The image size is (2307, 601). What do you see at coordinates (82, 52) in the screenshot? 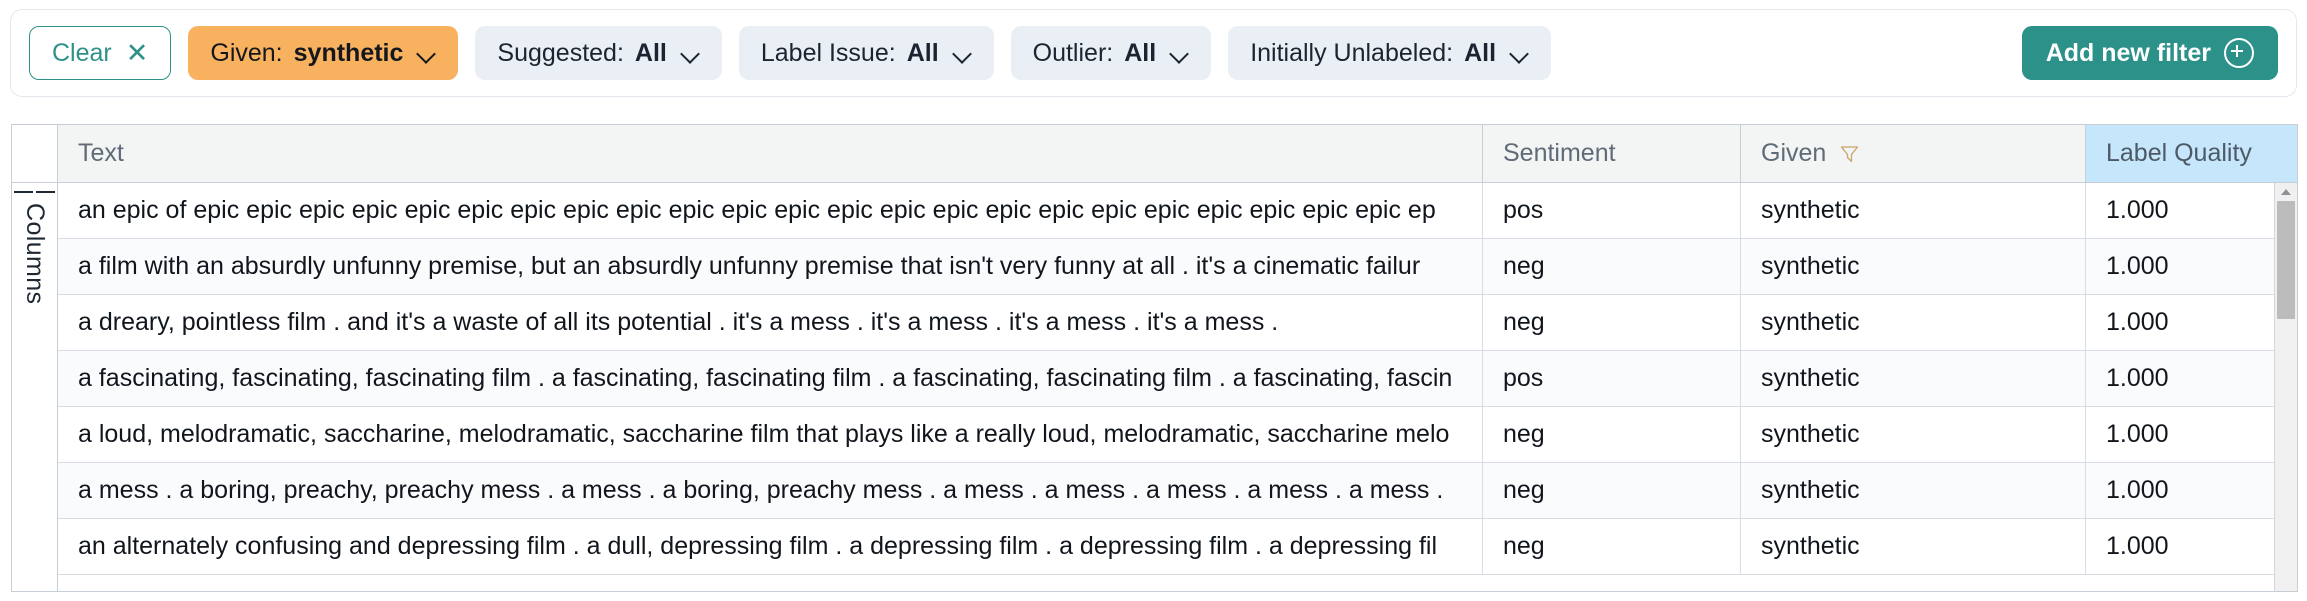
I see `clear-filters-label: Clear` at bounding box center [82, 52].